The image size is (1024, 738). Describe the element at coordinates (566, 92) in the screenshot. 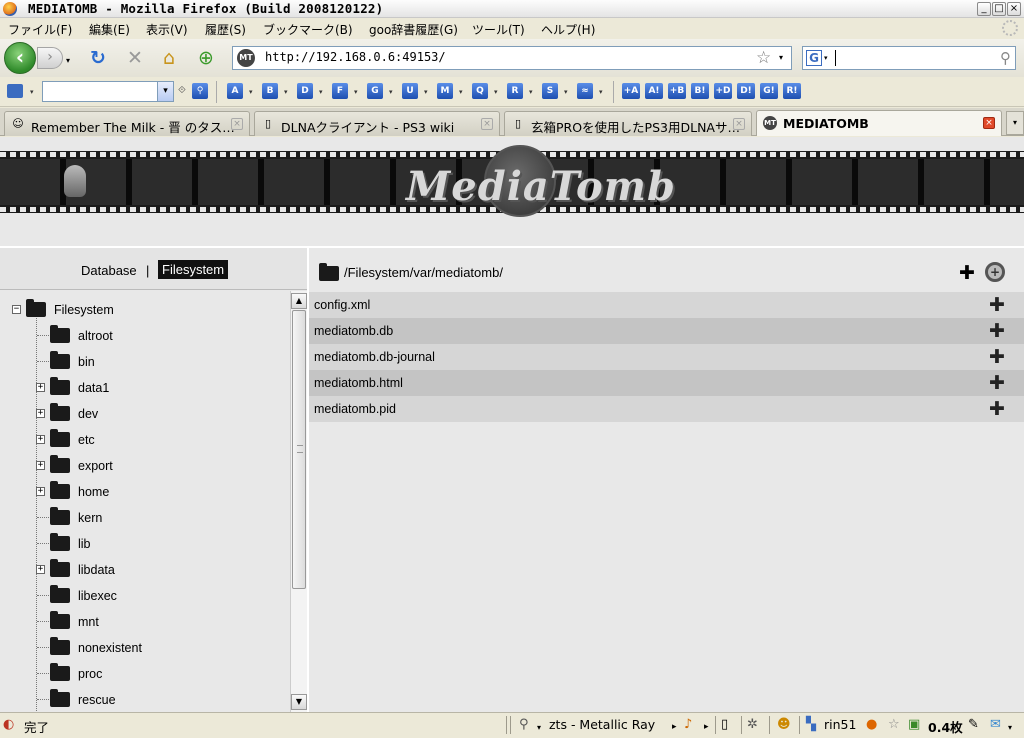

I see `toolbar-button-s-dropdown-icon: ▾` at that location.